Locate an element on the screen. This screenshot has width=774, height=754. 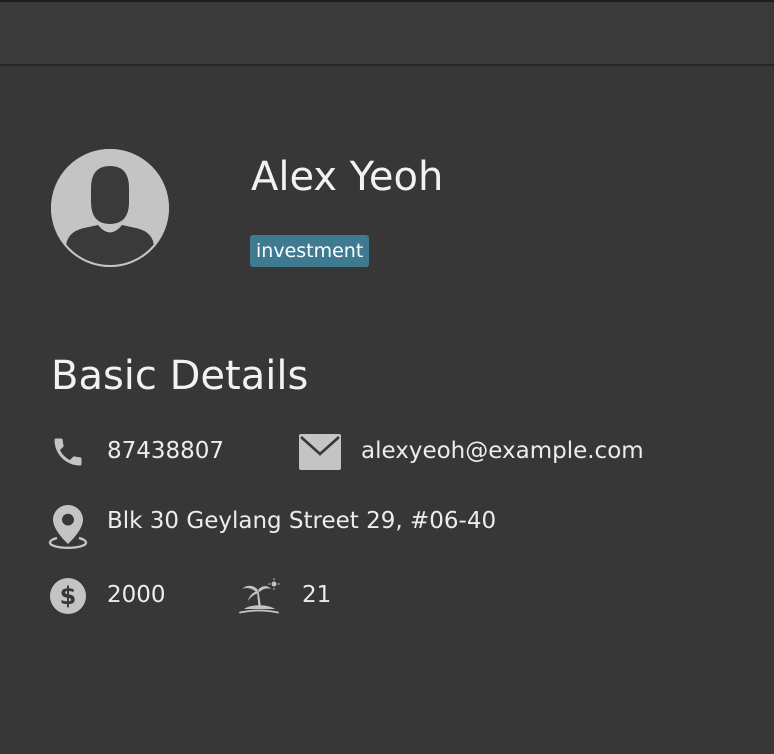
beach-island-icon is located at coordinates (259, 596).